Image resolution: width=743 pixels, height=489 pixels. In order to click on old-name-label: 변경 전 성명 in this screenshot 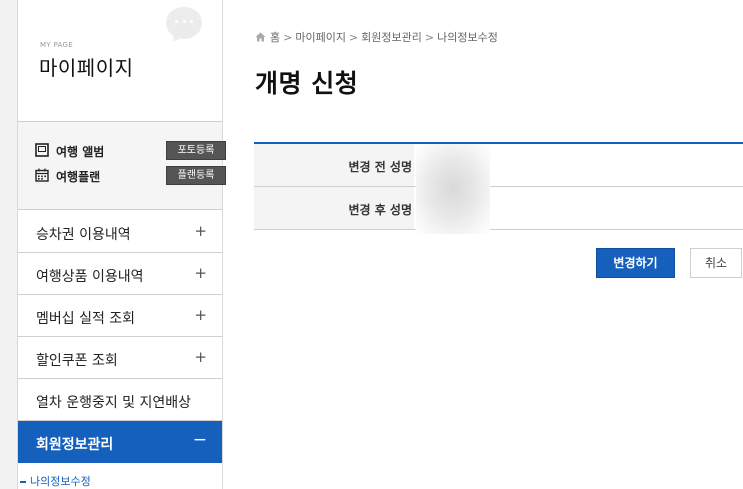, I will do `click(380, 167)`.